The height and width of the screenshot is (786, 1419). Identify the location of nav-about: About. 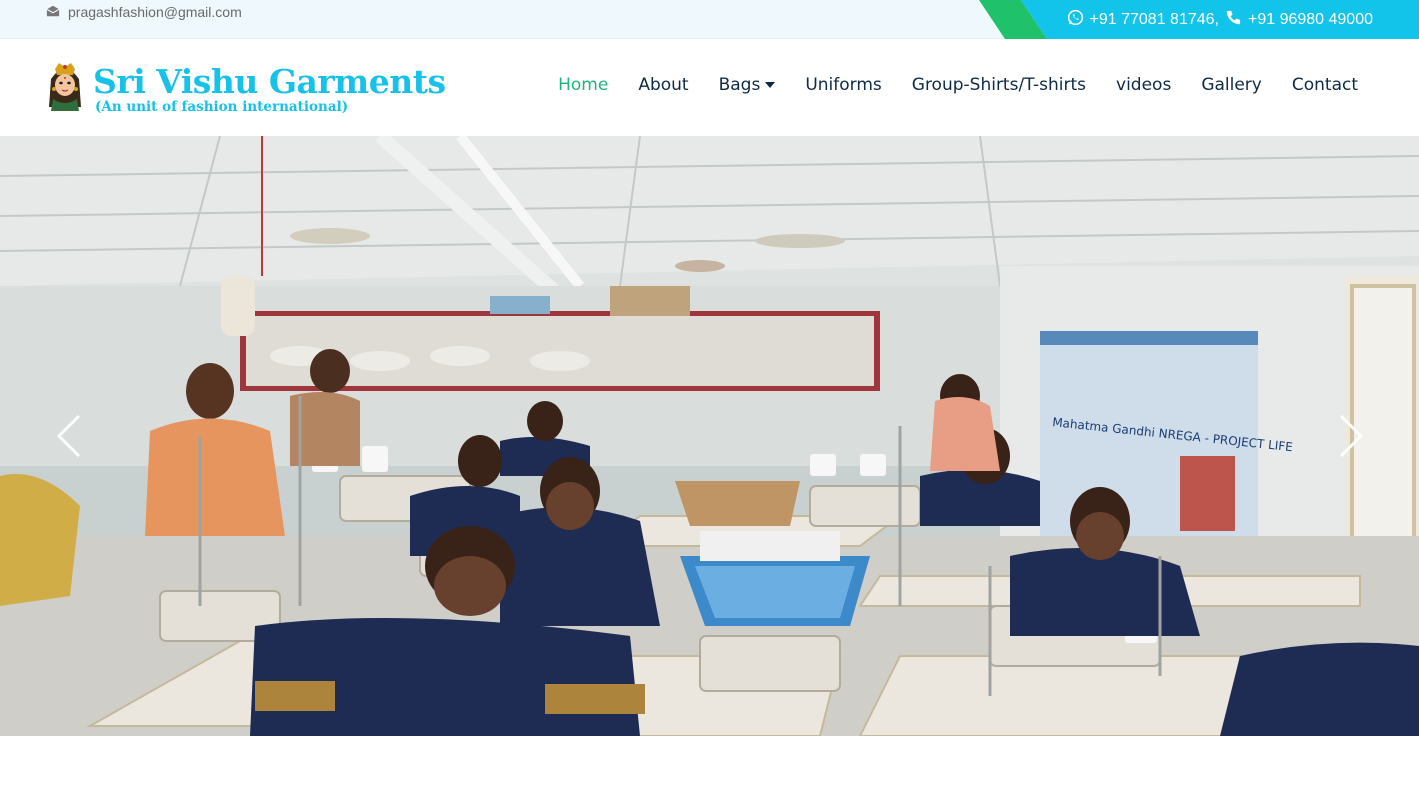
(663, 85).